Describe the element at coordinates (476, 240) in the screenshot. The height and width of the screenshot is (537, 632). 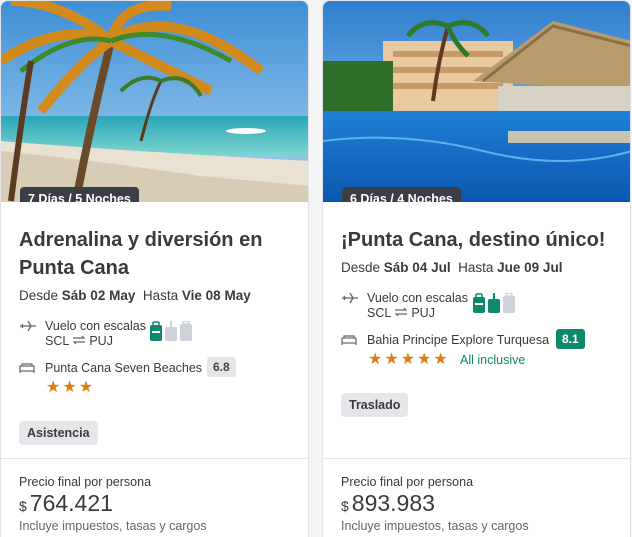
I see `package-title: ¡Punta Cana, destino único!` at that location.